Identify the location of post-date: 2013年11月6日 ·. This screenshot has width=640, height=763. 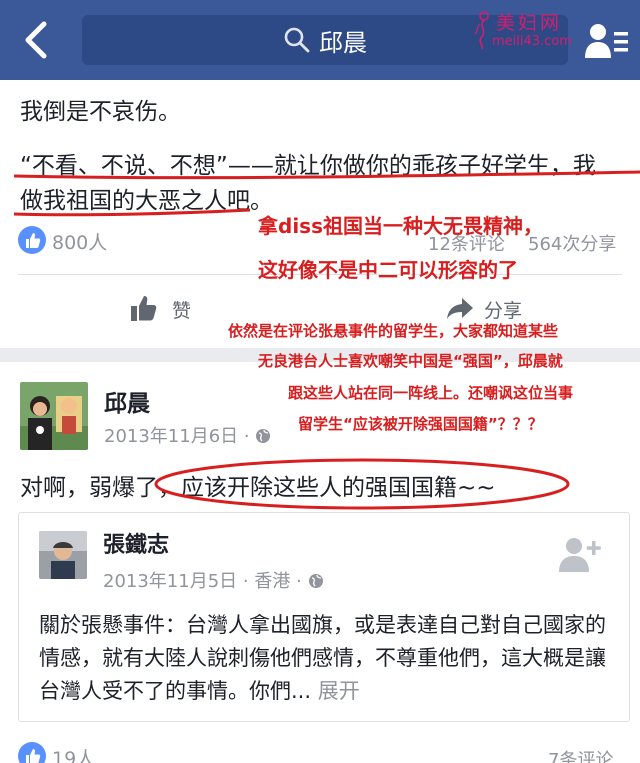
(187, 435).